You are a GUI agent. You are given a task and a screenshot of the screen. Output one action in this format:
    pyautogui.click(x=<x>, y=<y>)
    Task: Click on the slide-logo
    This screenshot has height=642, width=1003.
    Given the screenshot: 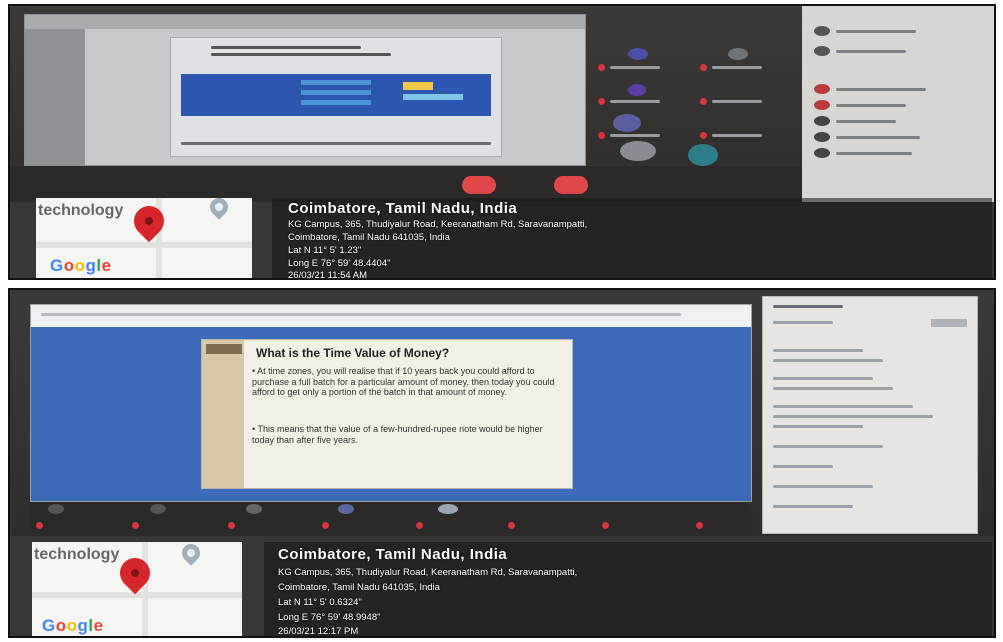 What is the action you would take?
    pyautogui.click(x=224, y=349)
    